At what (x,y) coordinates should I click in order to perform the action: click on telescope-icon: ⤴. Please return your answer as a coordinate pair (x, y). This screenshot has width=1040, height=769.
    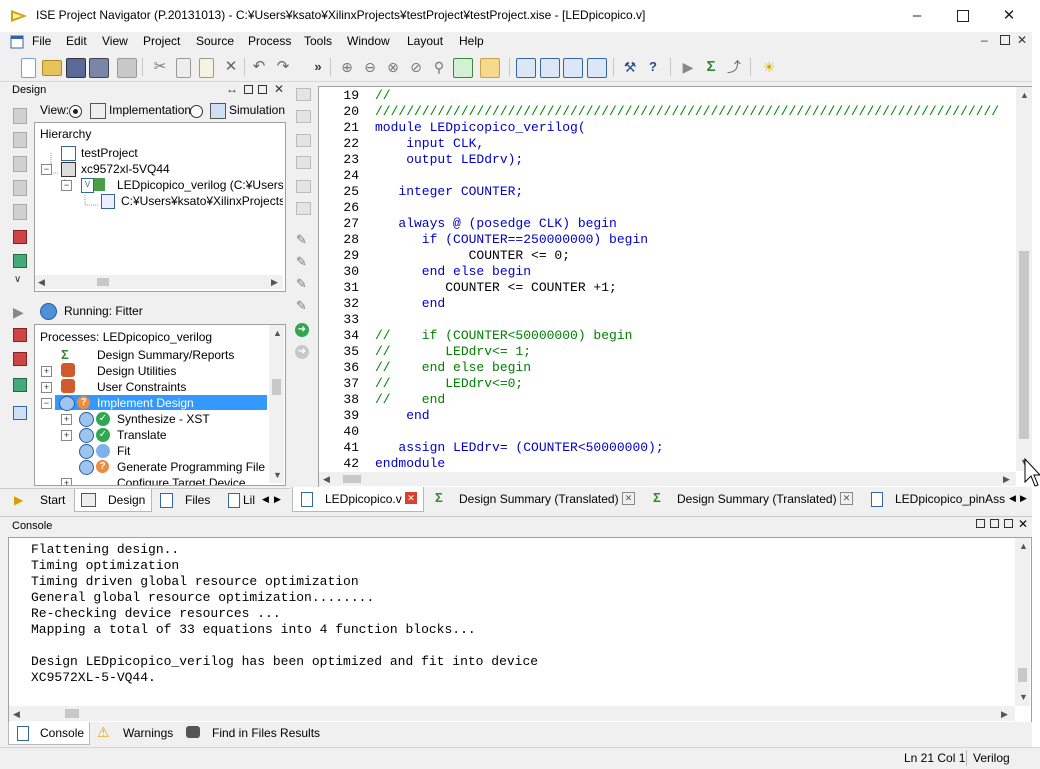
    Looking at the image, I should click on (734, 67).